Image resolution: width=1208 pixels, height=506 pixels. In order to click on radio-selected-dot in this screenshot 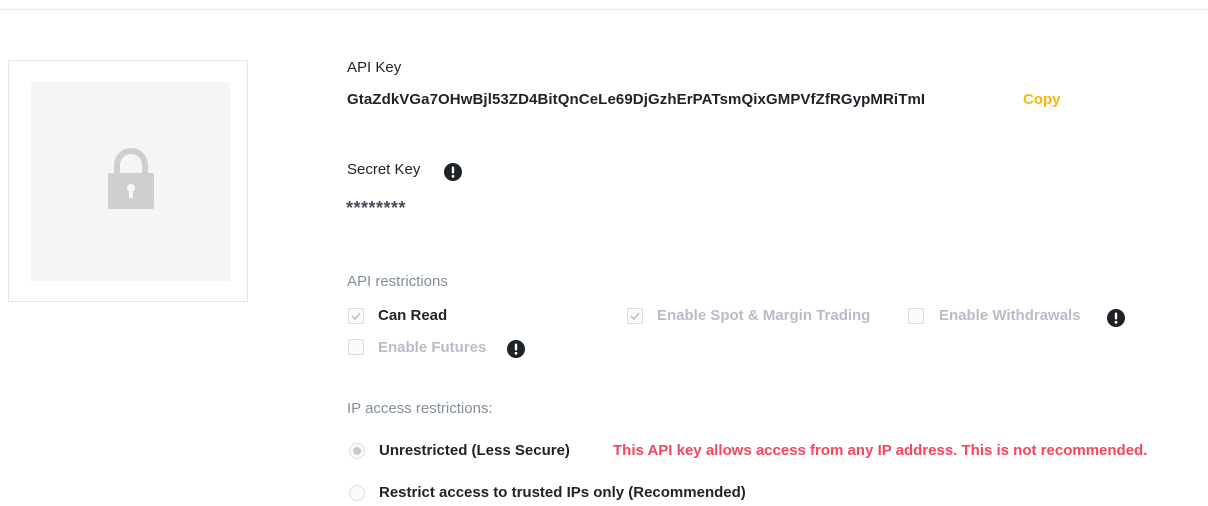, I will do `click(357, 451)`.